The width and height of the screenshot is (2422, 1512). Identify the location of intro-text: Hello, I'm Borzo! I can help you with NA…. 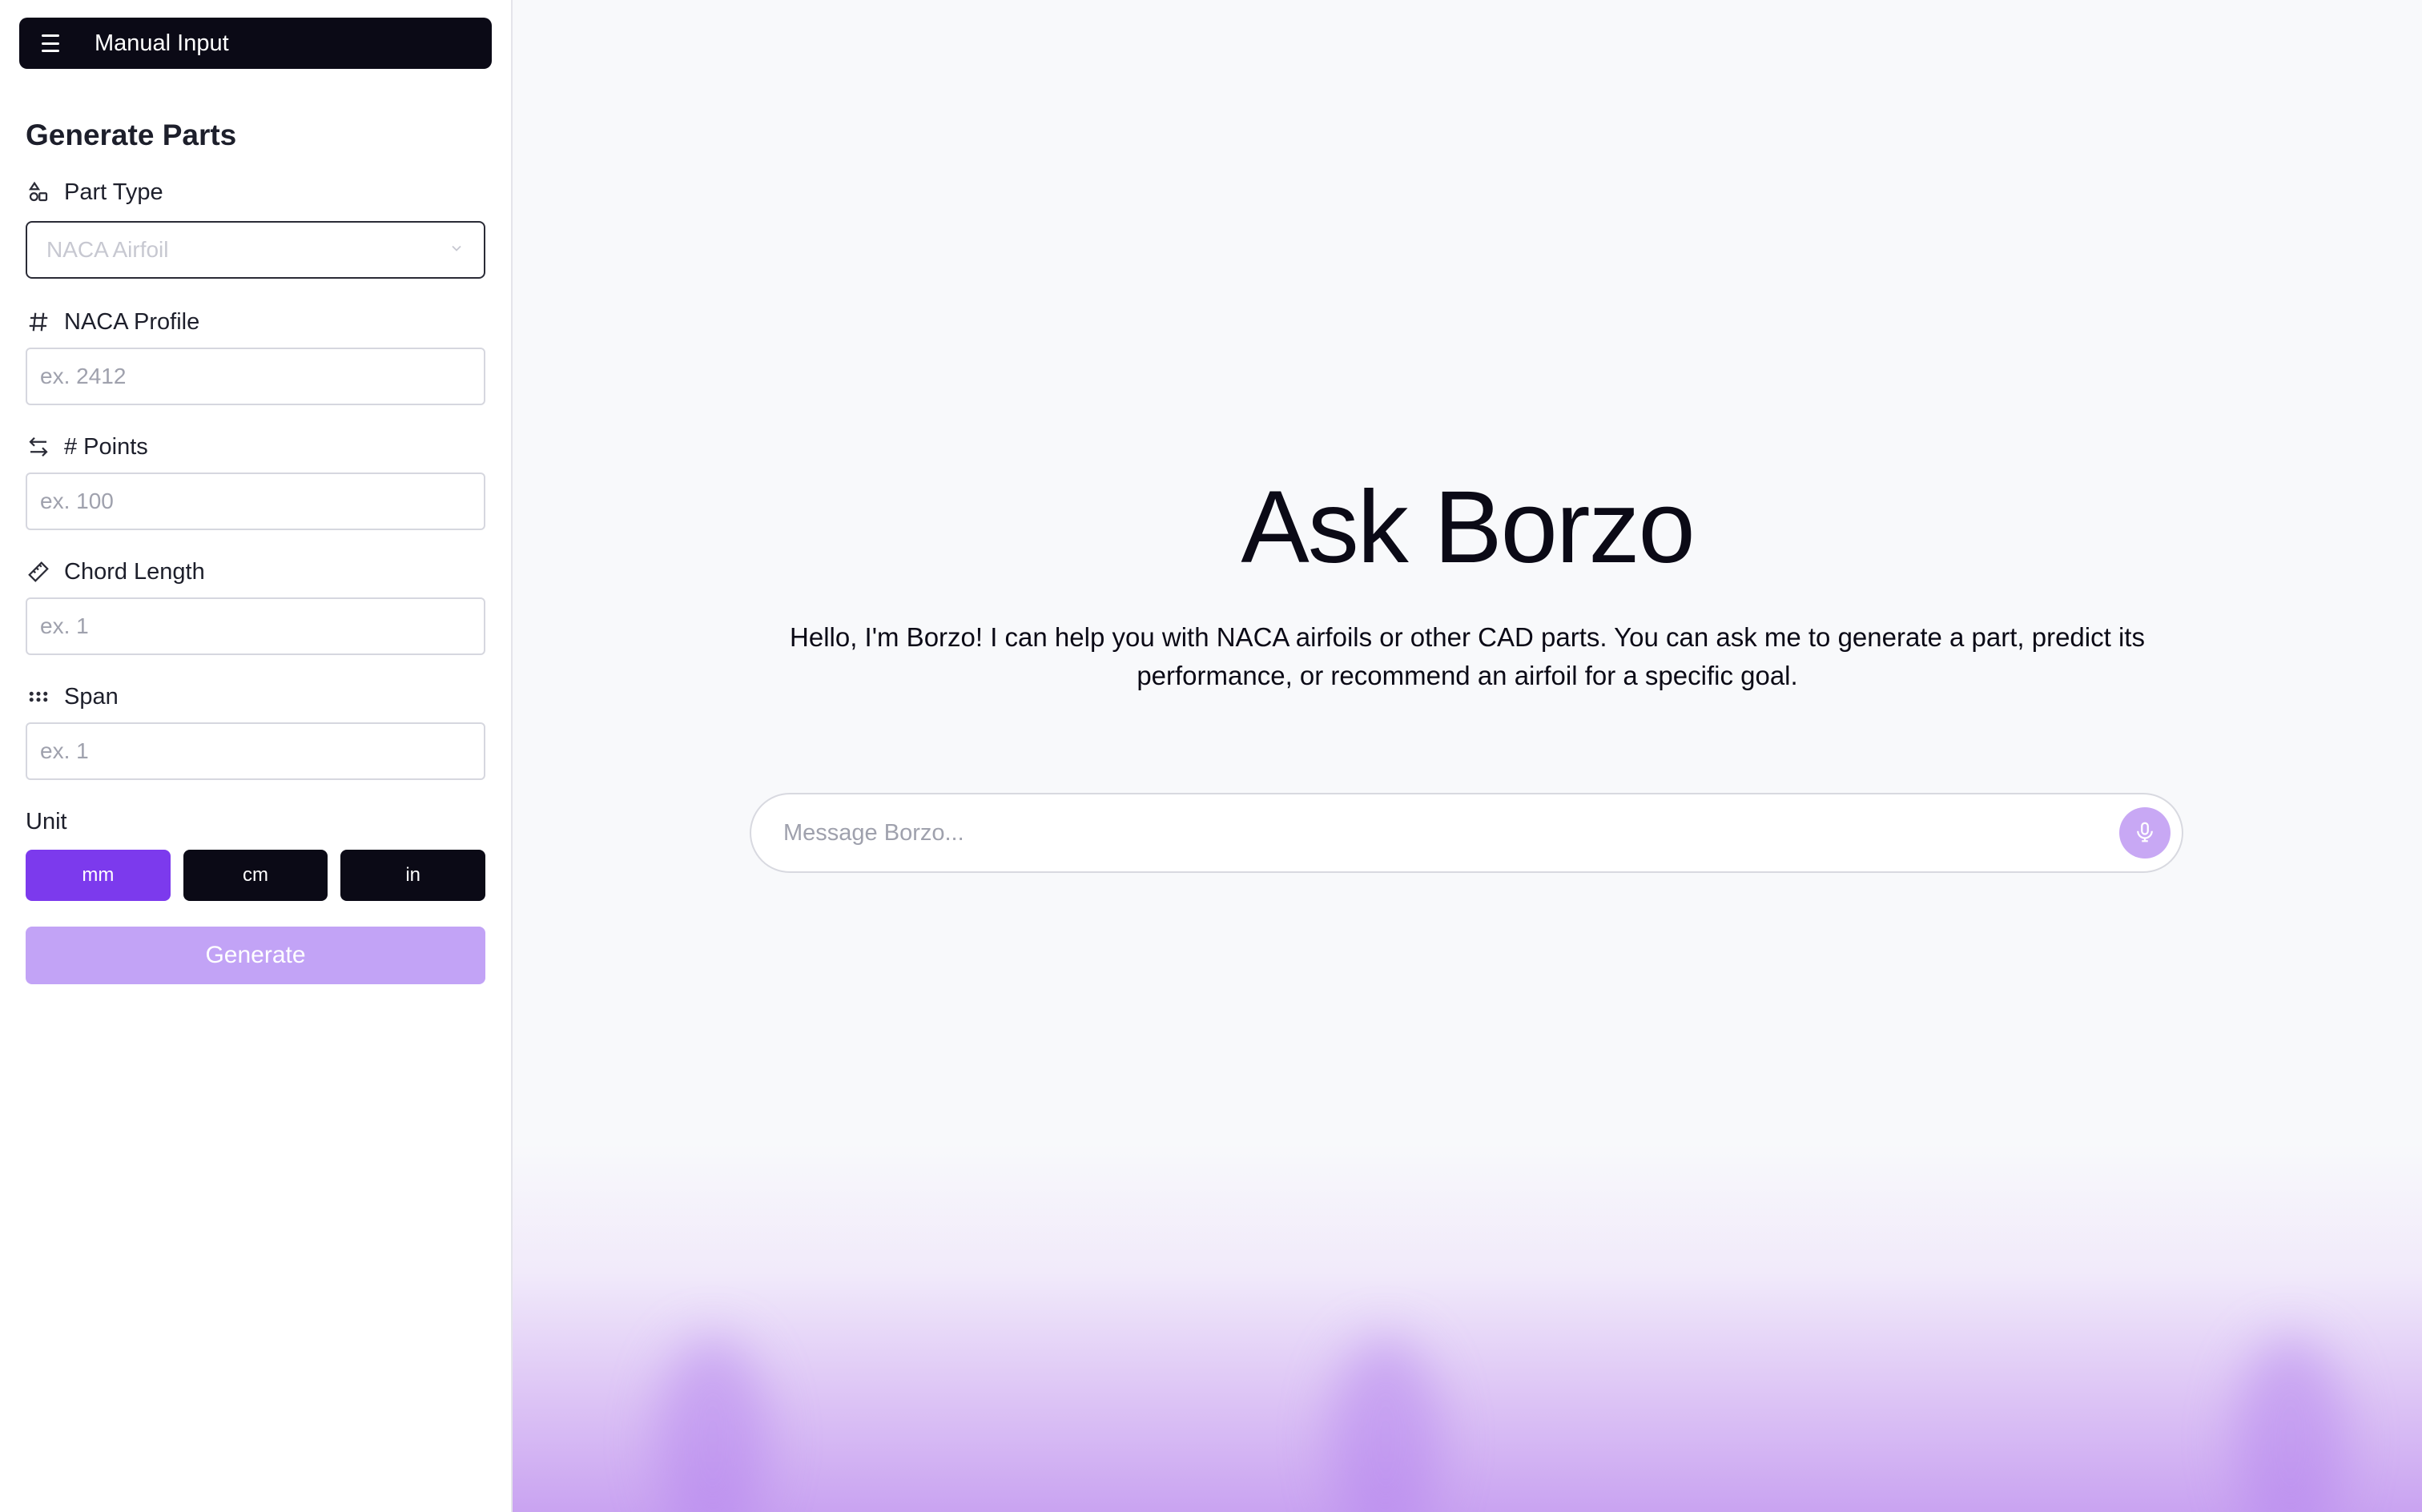
(1467, 656).